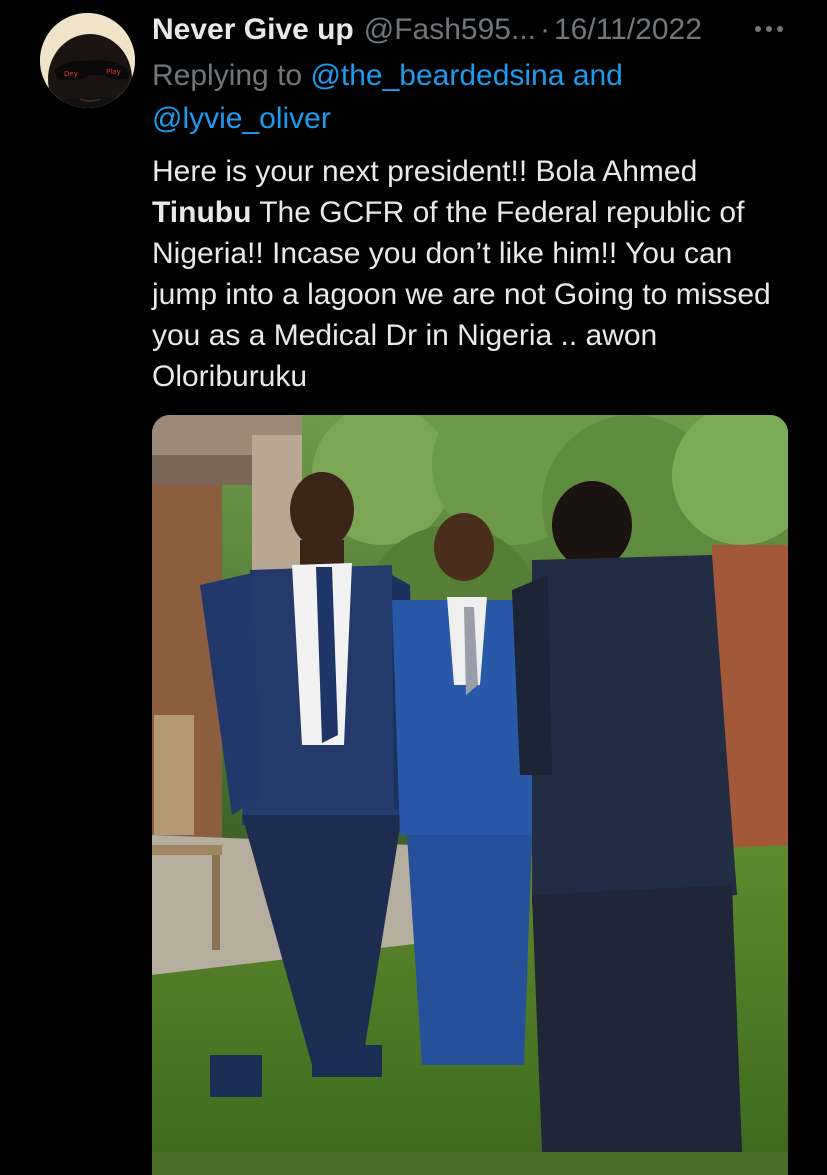  Describe the element at coordinates (425, 171) in the screenshot. I see `tweet-text-part-1: Here is your next president!! Bola Ahmed` at that location.